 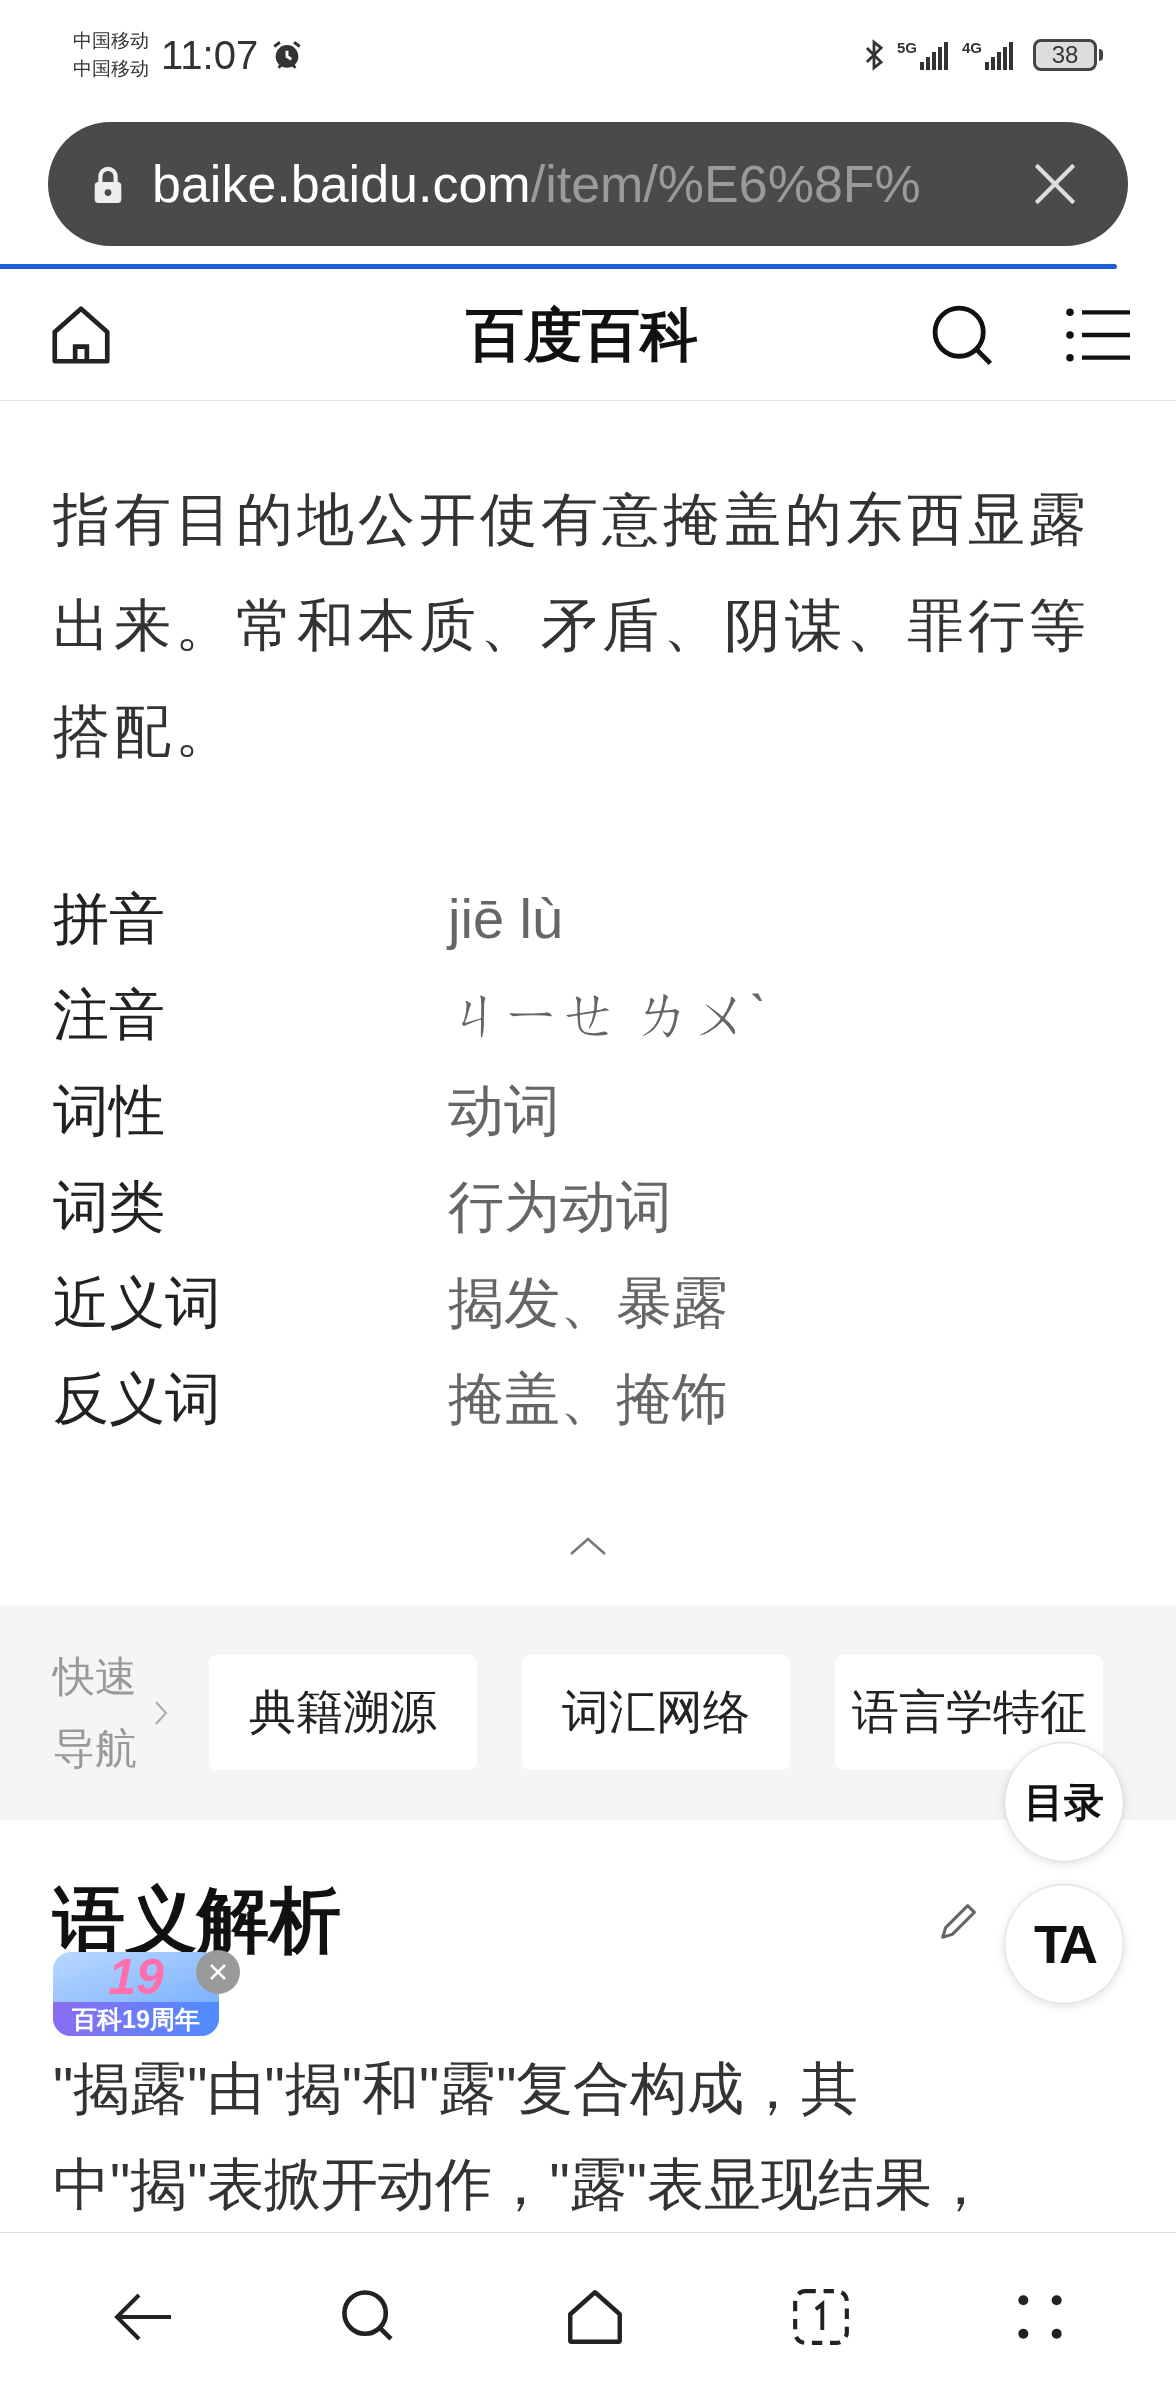 I want to click on site-title: 百度百科, so click(x=582, y=335).